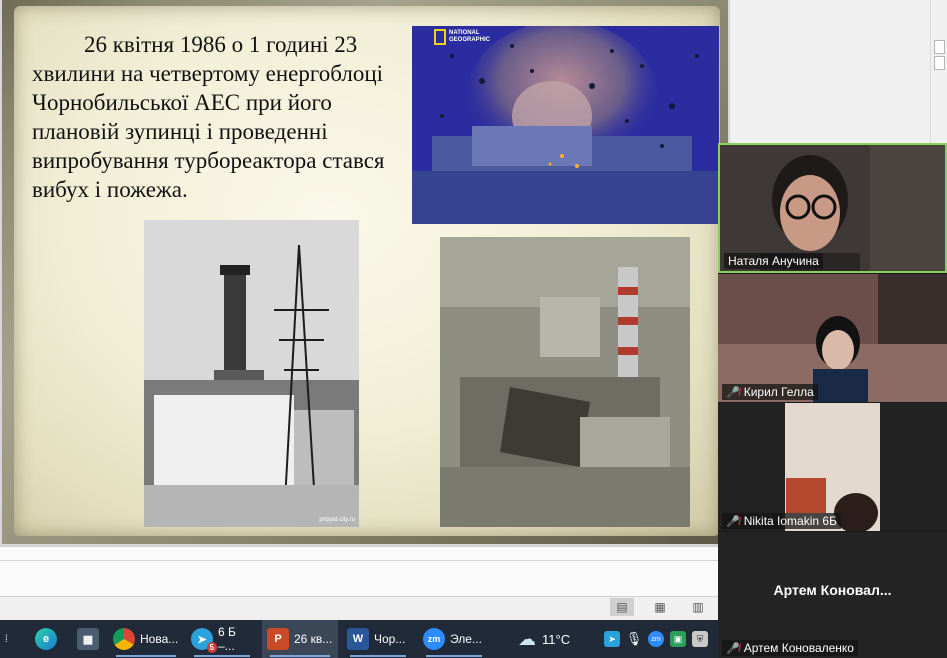 This screenshot has width=947, height=658. I want to click on reading-view-button: ▥, so click(698, 607).